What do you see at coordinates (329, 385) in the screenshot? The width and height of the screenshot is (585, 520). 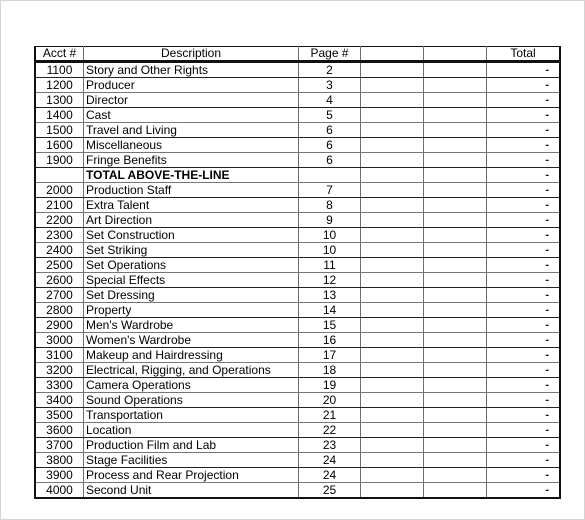 I see `page-cell: 19` at bounding box center [329, 385].